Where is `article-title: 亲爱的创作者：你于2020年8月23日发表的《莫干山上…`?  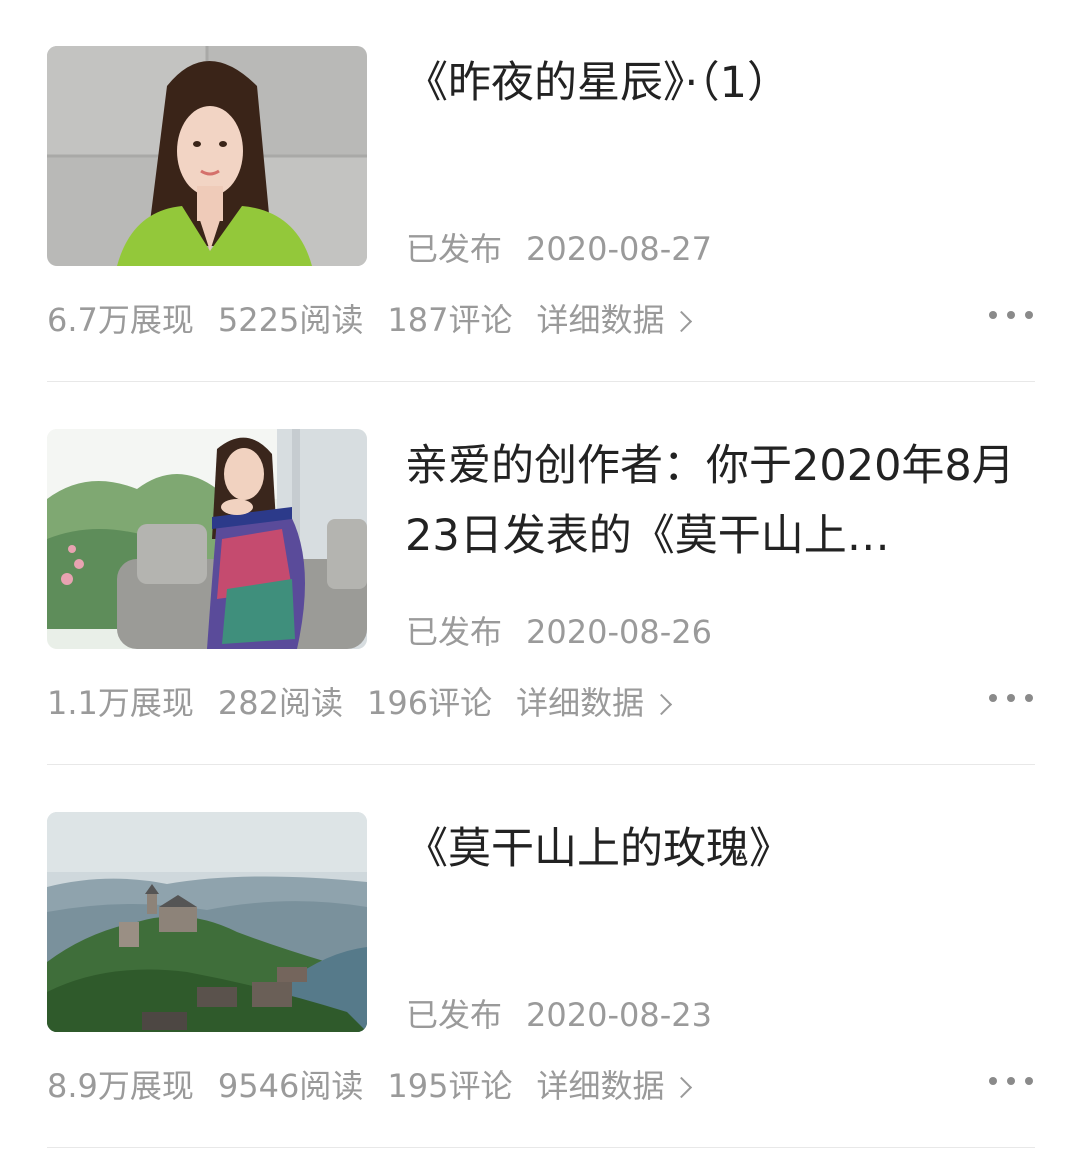 article-title: 亲爱的创作者：你于2020年8月23日发表的《莫干山上… is located at coordinates (720, 501).